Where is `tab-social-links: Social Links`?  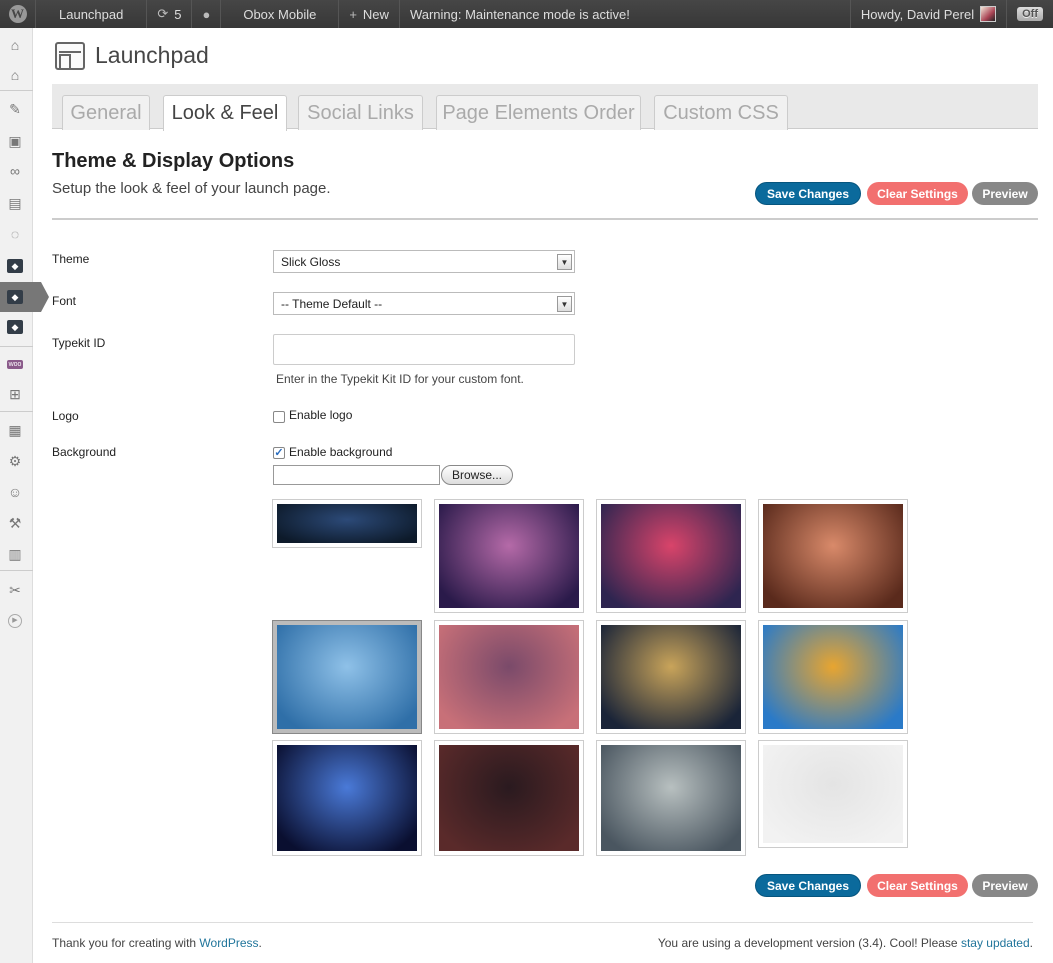 tab-social-links: Social Links is located at coordinates (360, 112).